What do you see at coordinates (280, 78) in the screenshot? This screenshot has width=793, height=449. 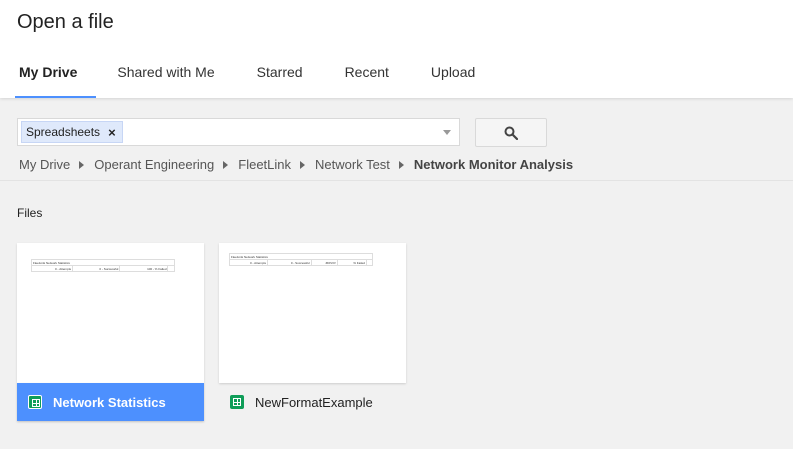 I see `tab-starred: Starred` at bounding box center [280, 78].